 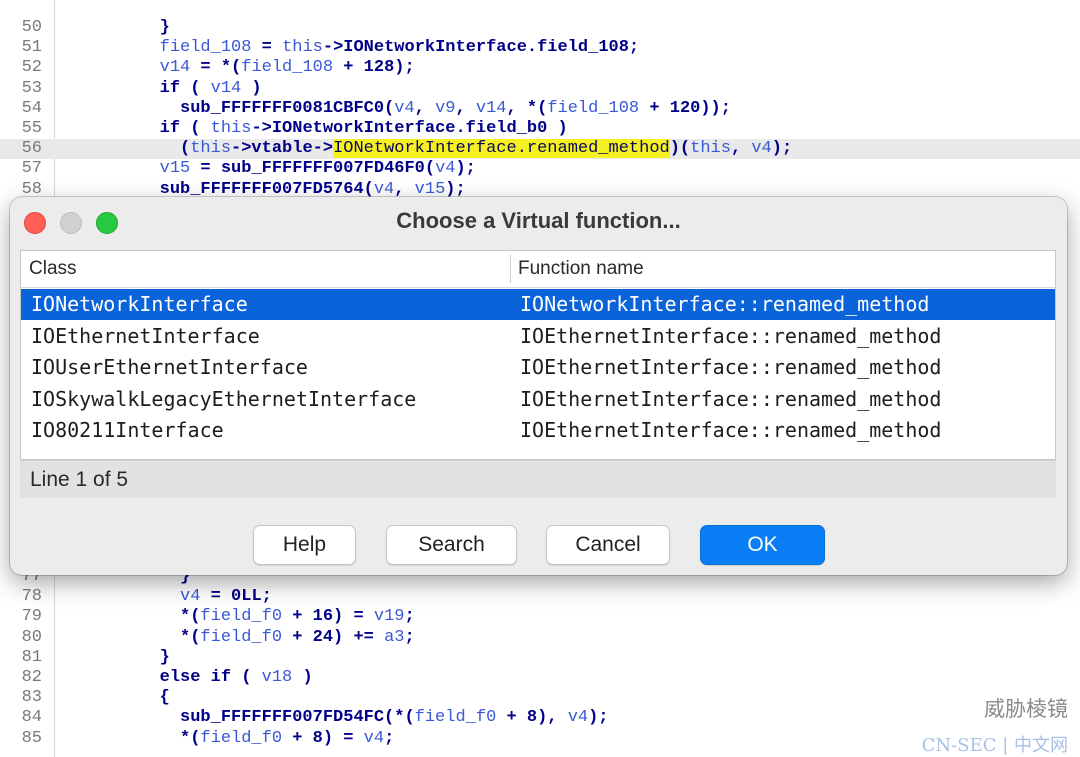 I want to click on code-line: 57 v15 = sub_FFFFFFF007FD46F0(v4);, so click(x=540, y=169).